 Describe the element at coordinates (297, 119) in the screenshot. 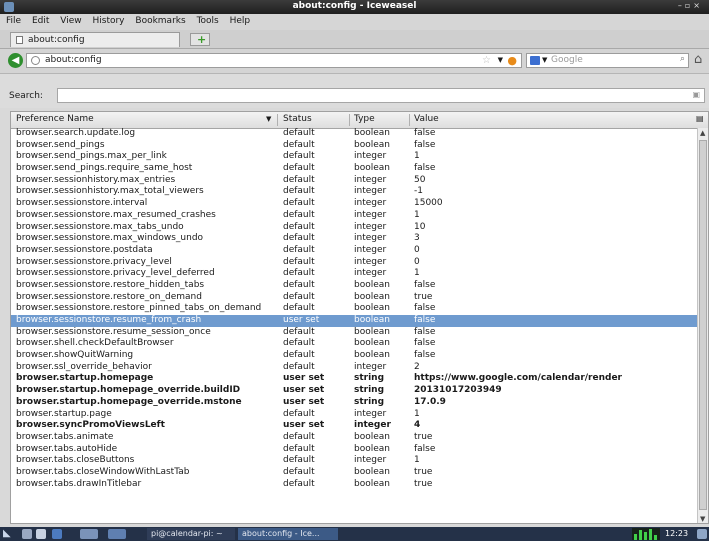

I see `column-header-status: Status` at that location.